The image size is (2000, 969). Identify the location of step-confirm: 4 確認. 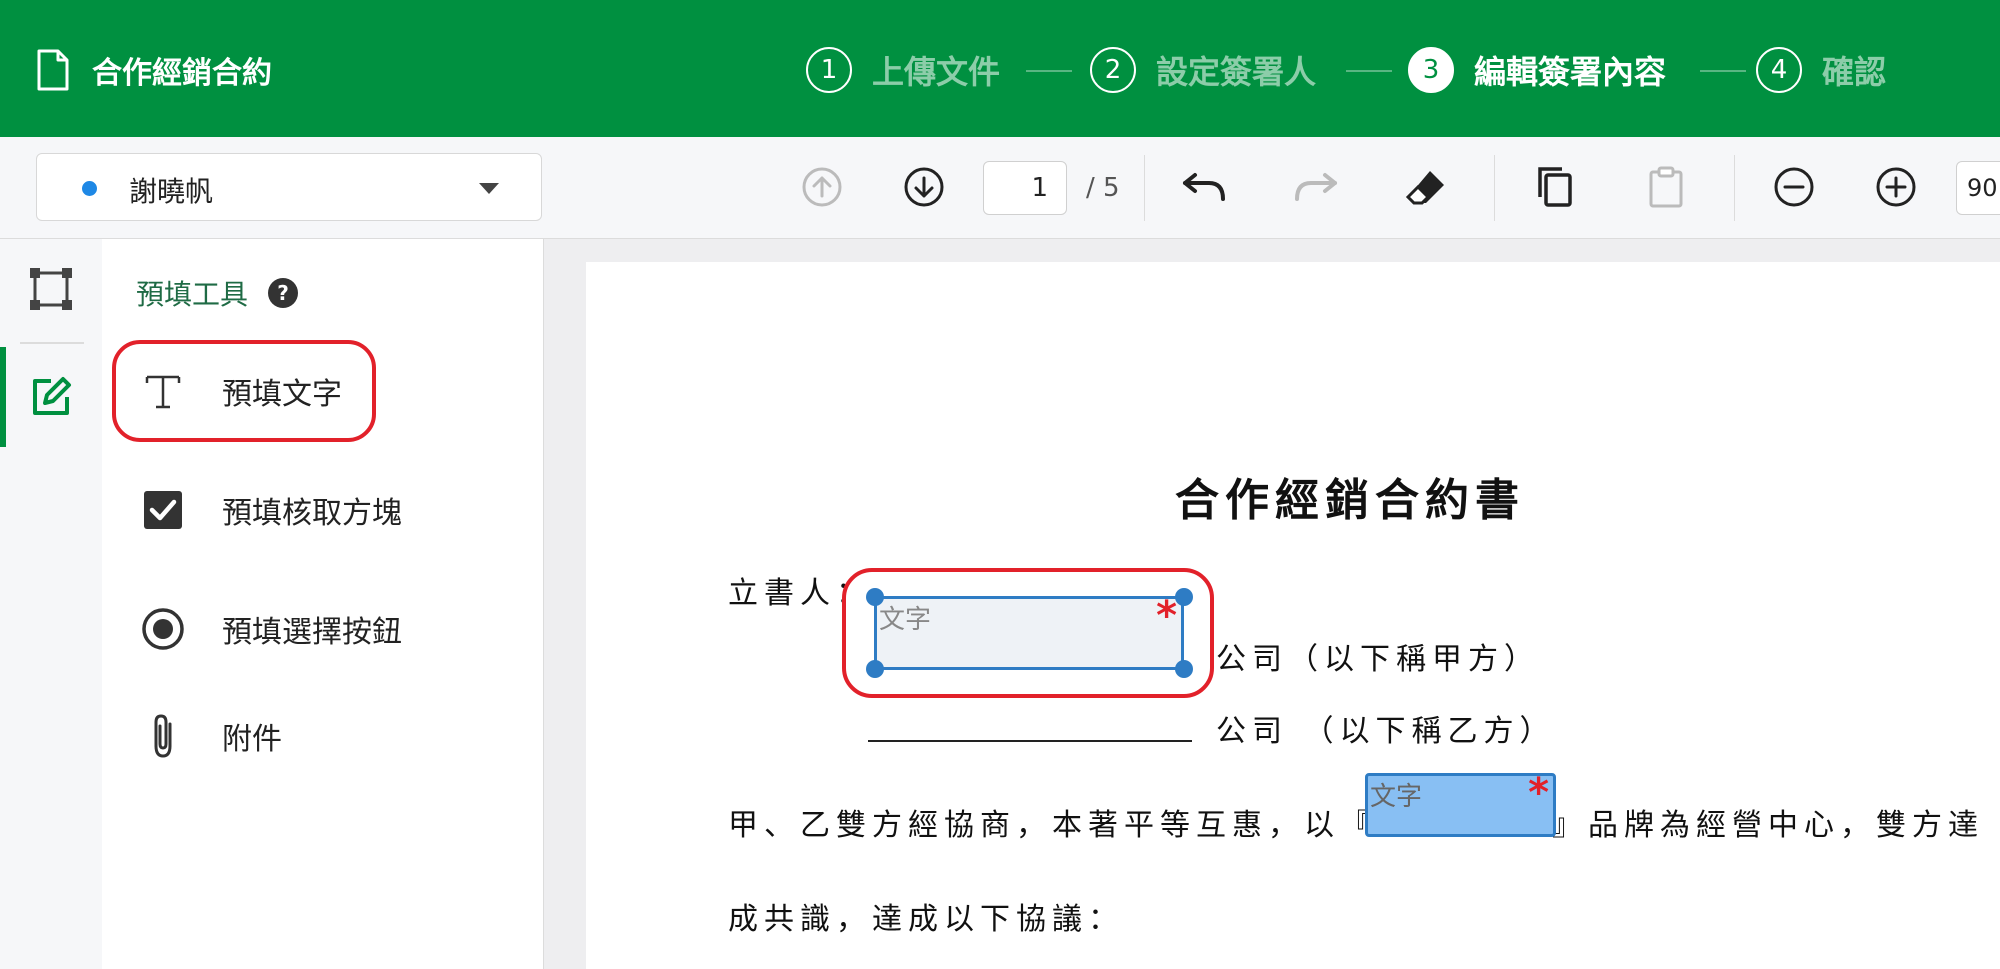
(1821, 70).